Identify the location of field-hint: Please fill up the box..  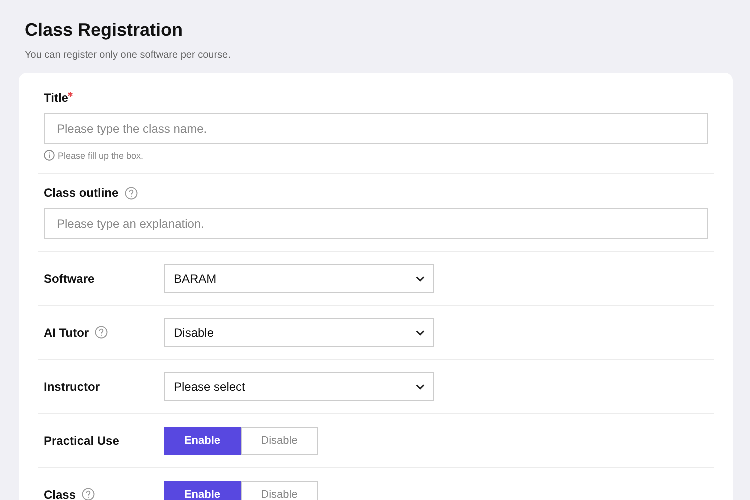
(101, 155).